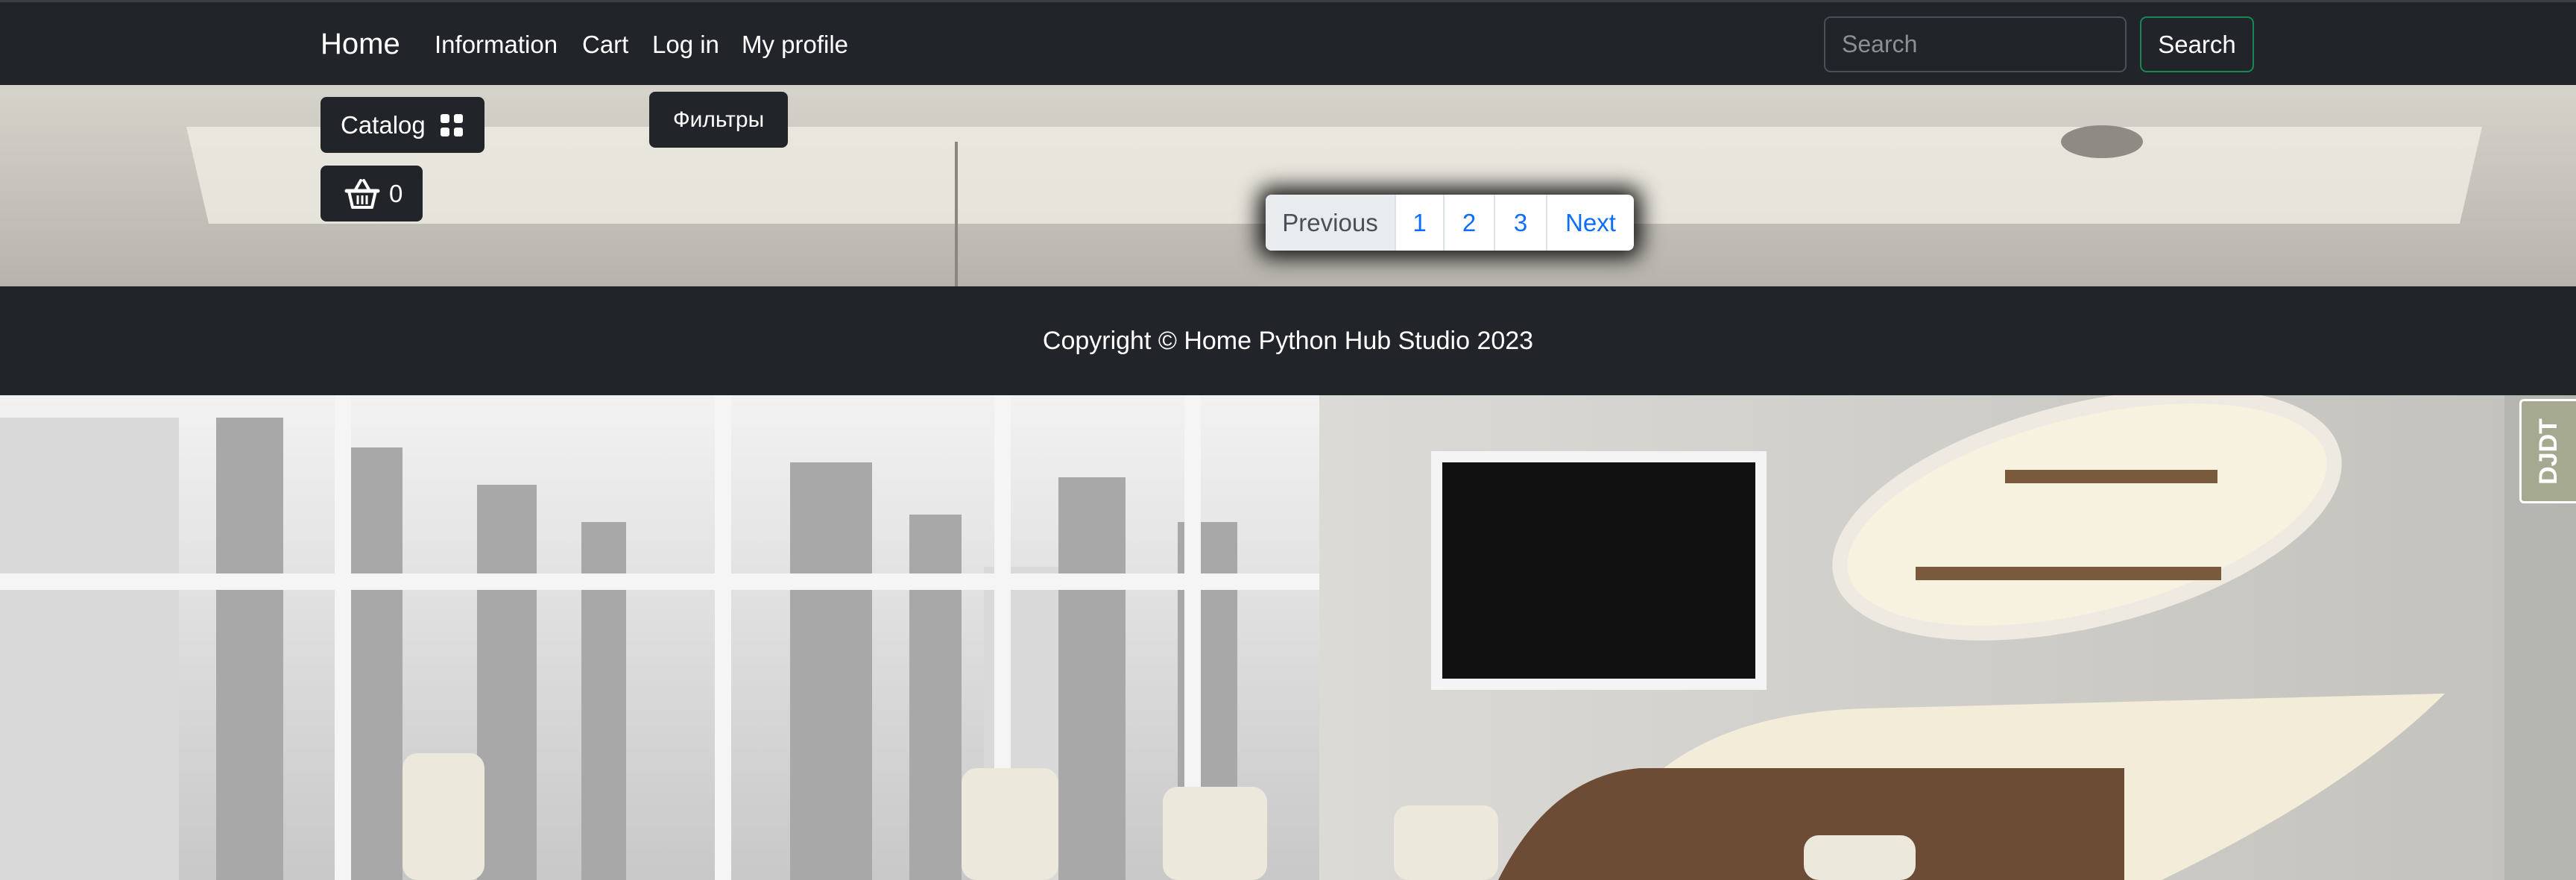  I want to click on pagination-page-3: 3, so click(1521, 223).